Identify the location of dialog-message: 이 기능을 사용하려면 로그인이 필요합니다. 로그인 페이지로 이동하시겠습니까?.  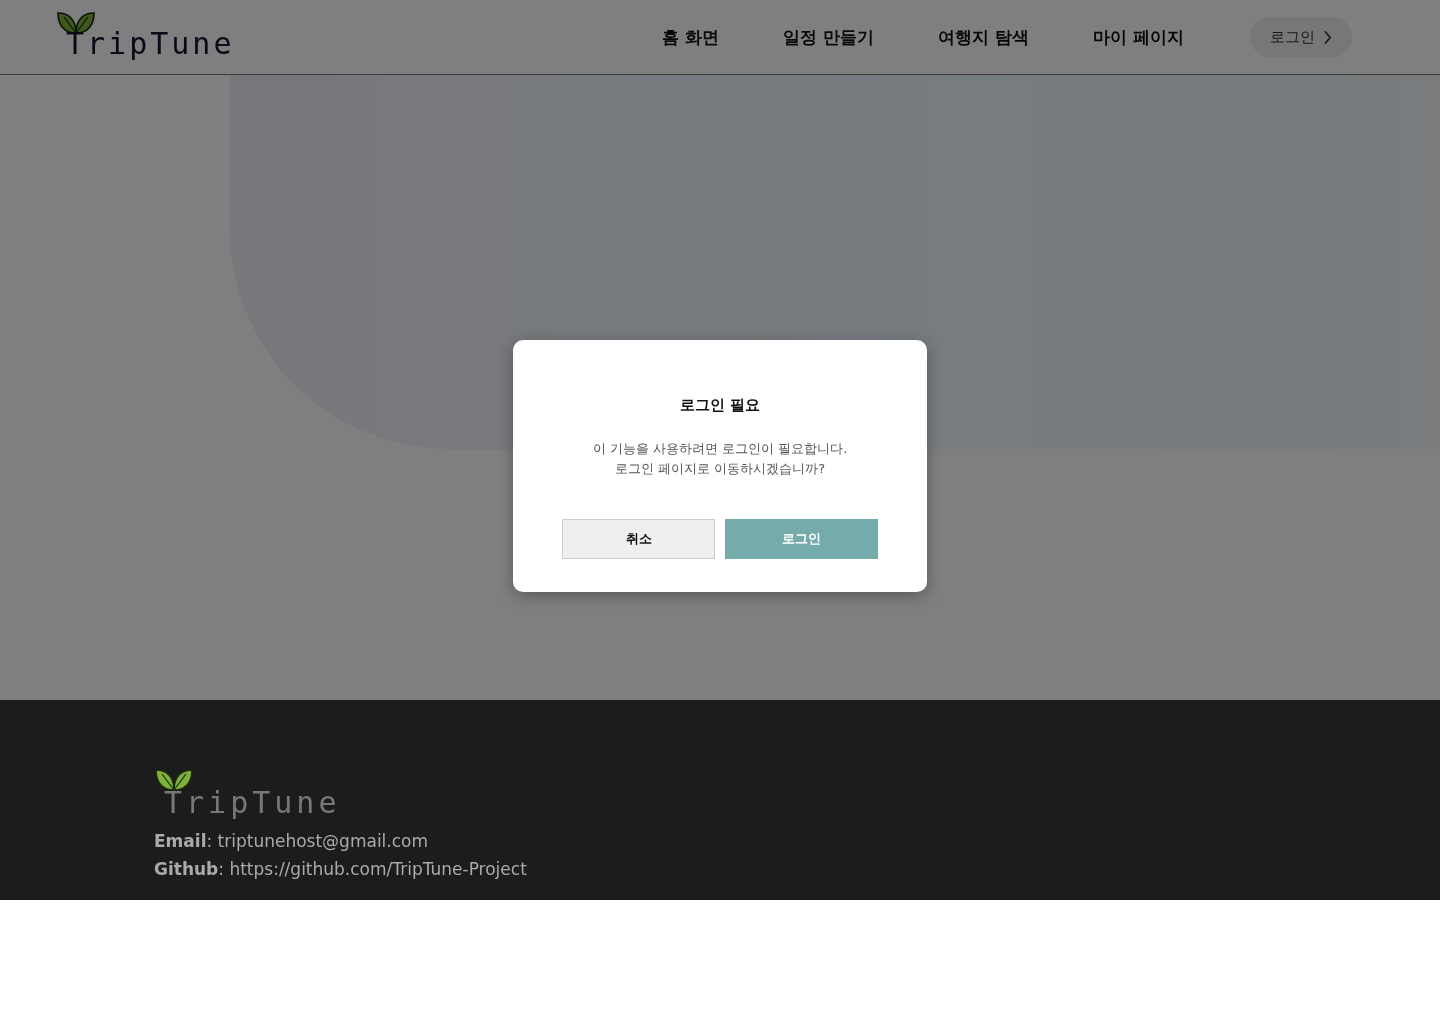
(720, 459).